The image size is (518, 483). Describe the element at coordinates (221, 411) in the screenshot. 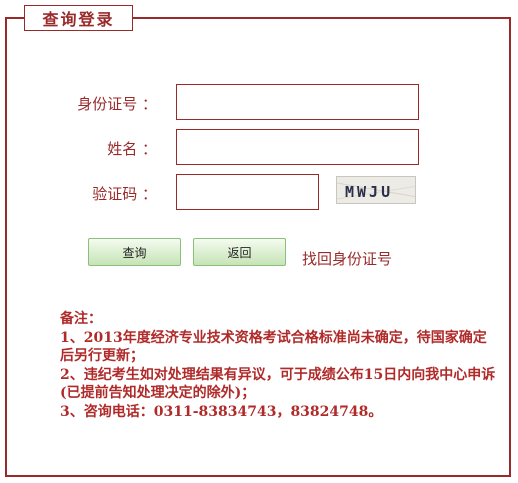

I see `note-line-3: 3、咨询电话：0311-83834743，83824748。` at that location.